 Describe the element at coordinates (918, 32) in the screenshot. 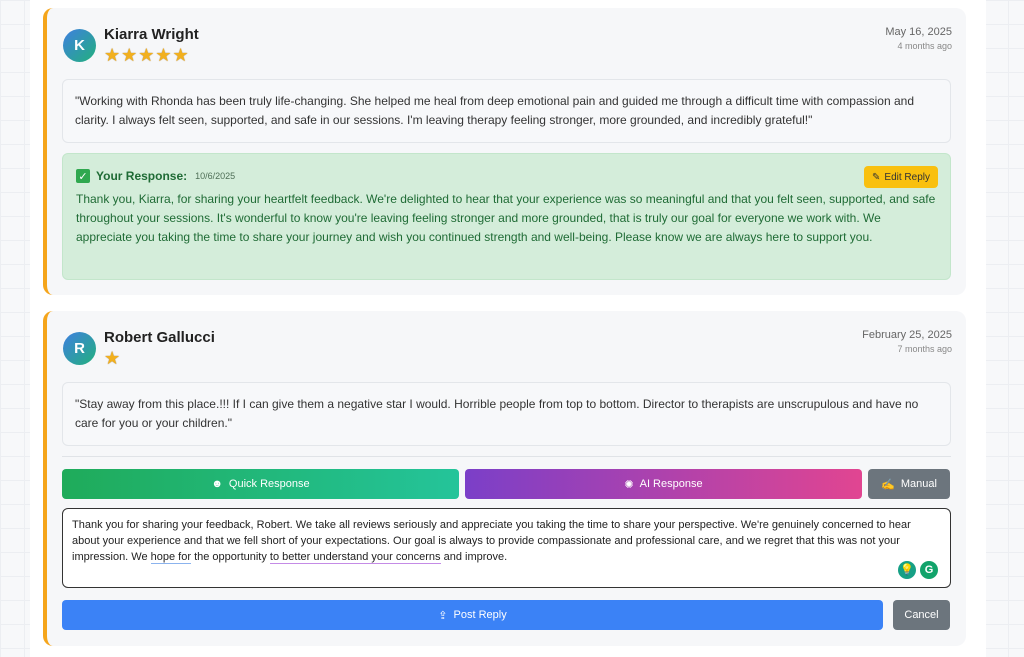

I see `review-date: May 16, 2025` at that location.